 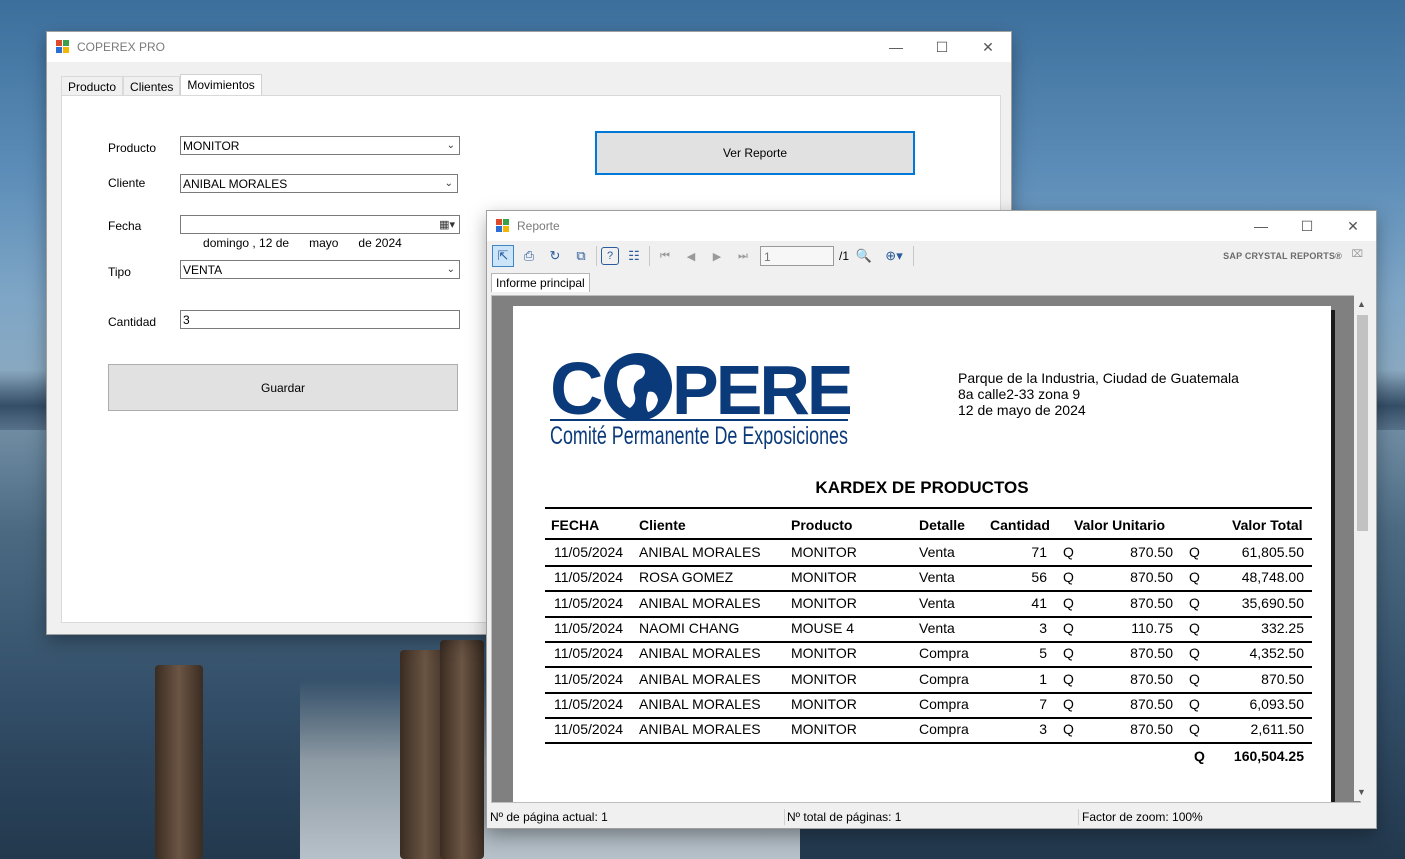 I want to click on cell-cantidad: 41, so click(x=1039, y=602).